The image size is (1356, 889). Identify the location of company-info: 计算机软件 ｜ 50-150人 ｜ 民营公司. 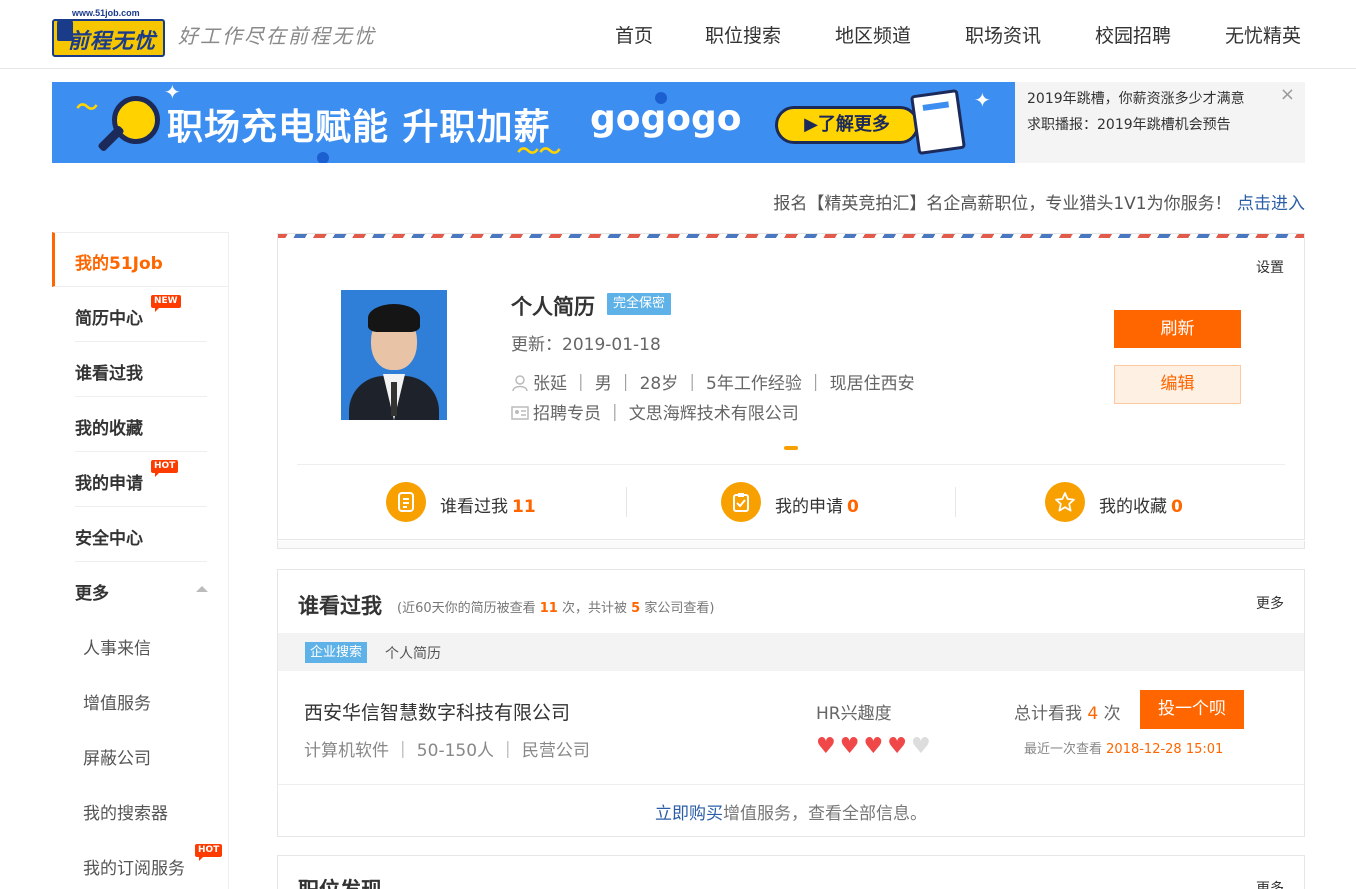
(447, 751).